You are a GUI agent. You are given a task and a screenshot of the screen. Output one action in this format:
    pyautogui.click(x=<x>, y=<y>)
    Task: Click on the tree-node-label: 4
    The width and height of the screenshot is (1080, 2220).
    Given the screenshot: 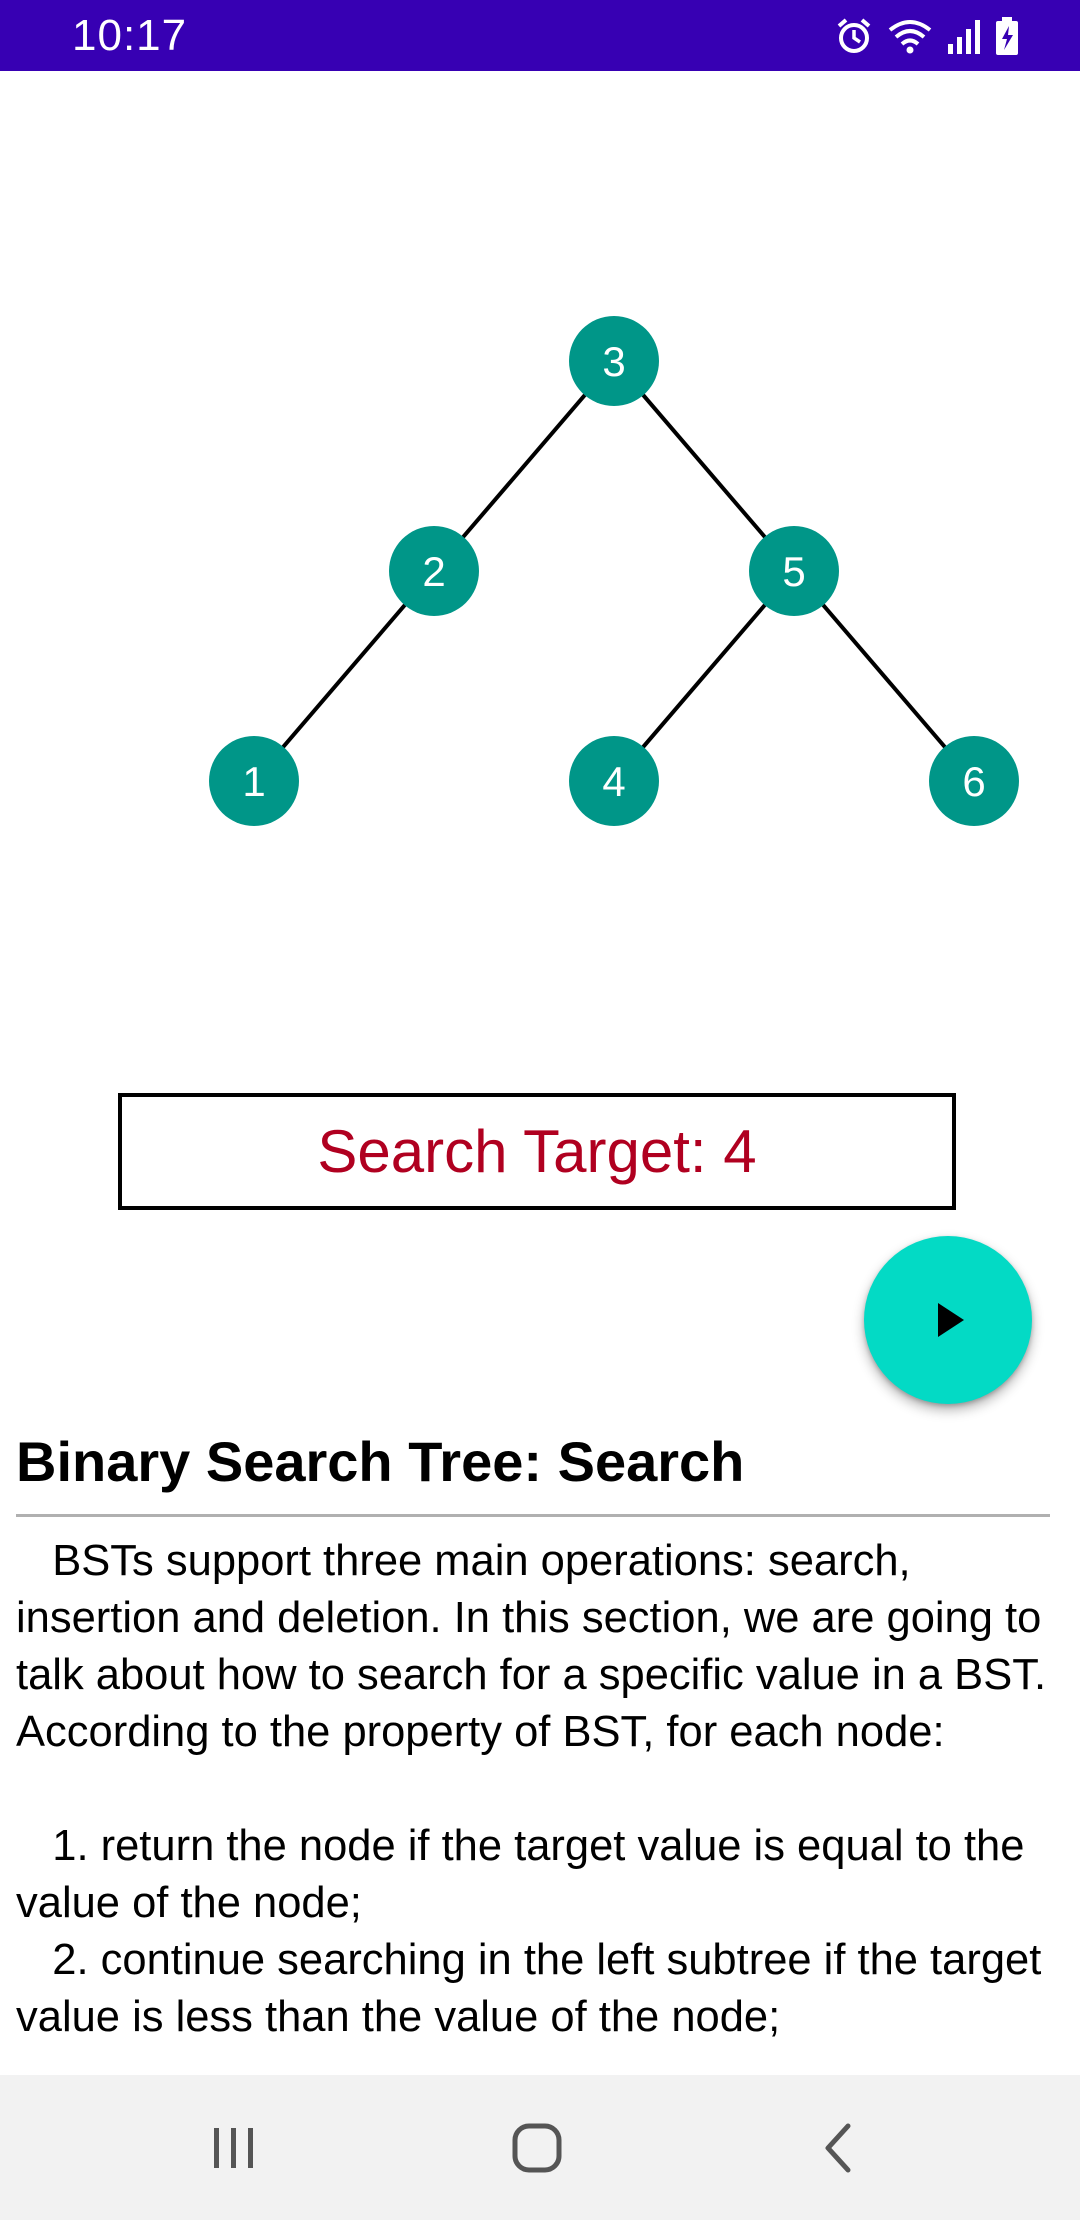 What is the action you would take?
    pyautogui.click(x=613, y=781)
    